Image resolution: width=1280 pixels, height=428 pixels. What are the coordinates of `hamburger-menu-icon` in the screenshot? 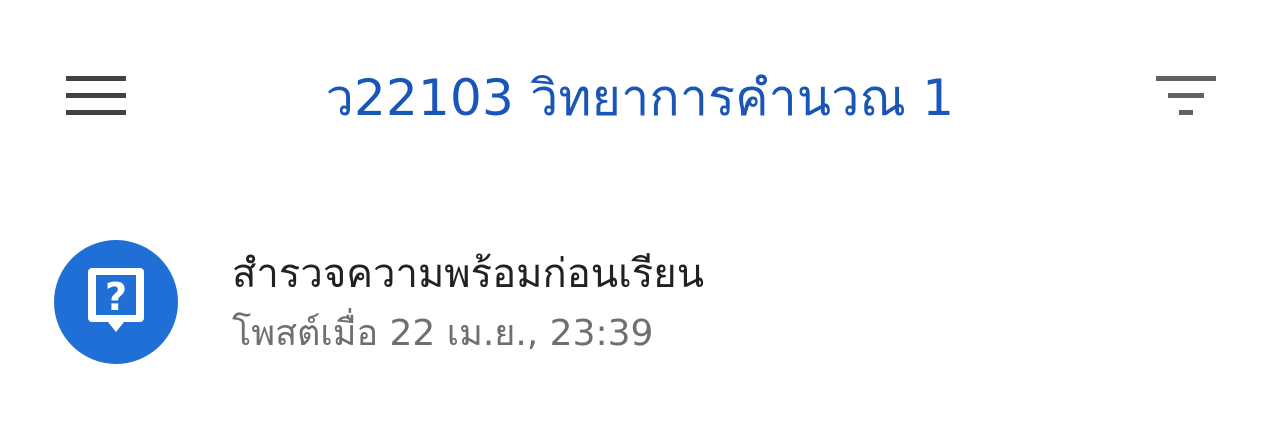 It's located at (96, 95).